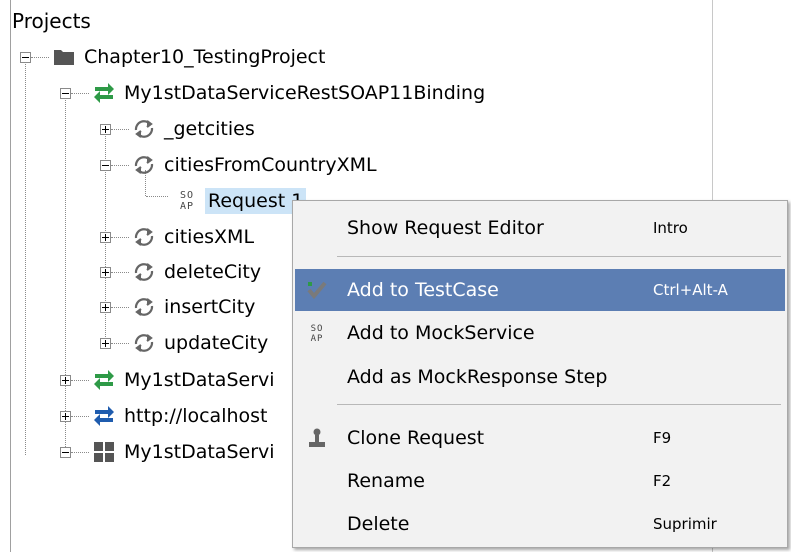 This screenshot has height=552, width=791. Describe the element at coordinates (104, 452) in the screenshot. I see `grid-icon` at that location.